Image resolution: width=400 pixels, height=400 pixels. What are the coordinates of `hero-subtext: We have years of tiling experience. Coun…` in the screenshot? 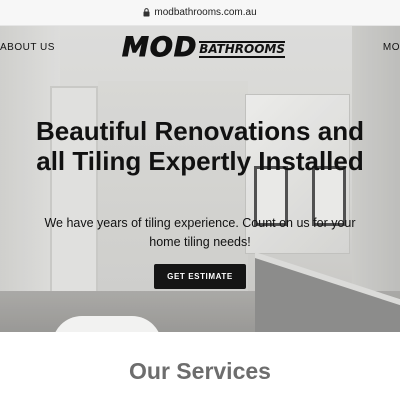 It's located at (200, 232).